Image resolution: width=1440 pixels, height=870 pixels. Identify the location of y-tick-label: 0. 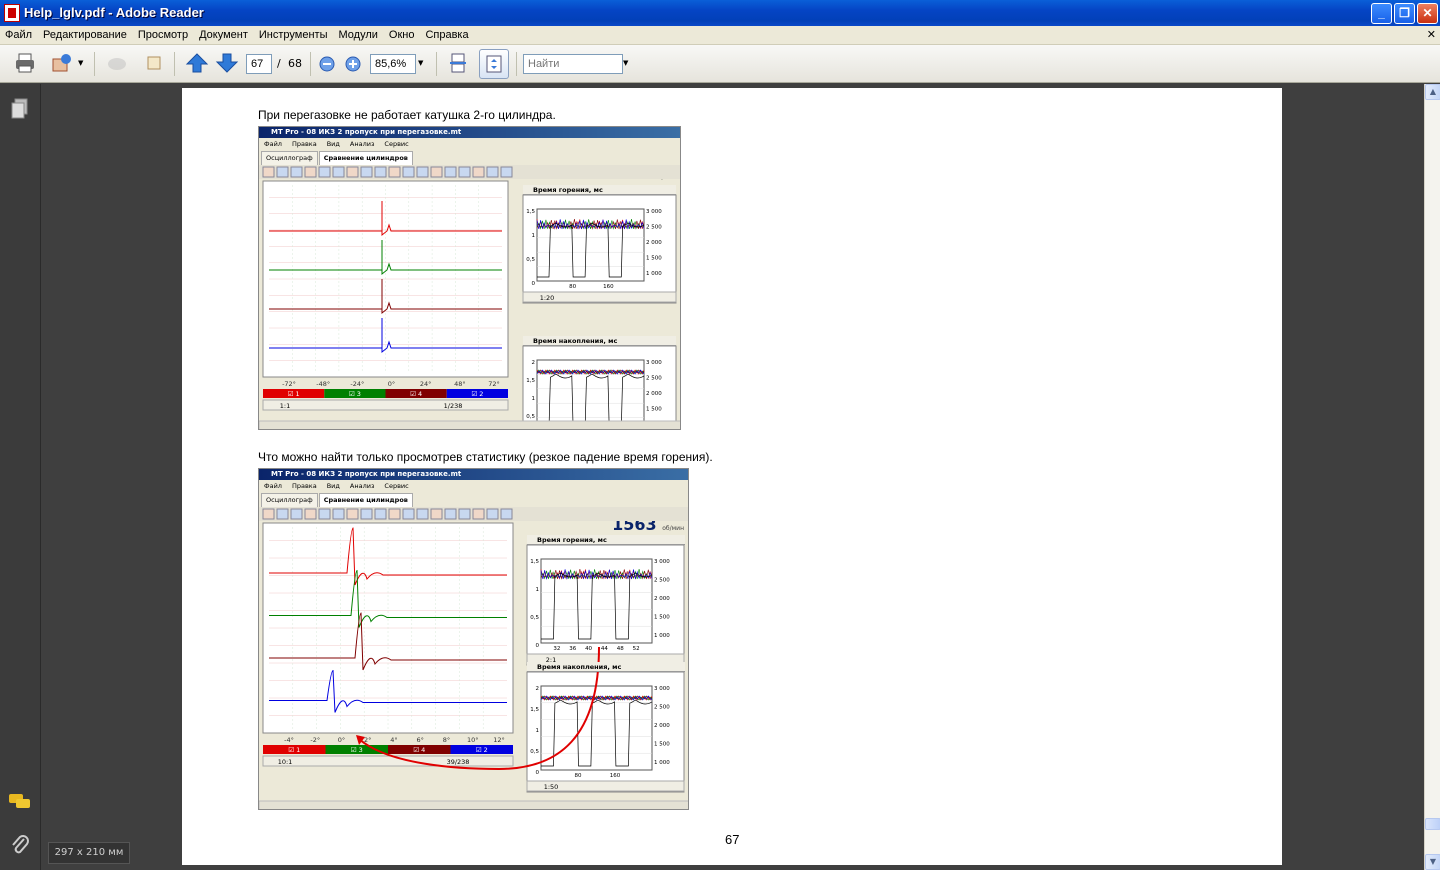
(534, 284).